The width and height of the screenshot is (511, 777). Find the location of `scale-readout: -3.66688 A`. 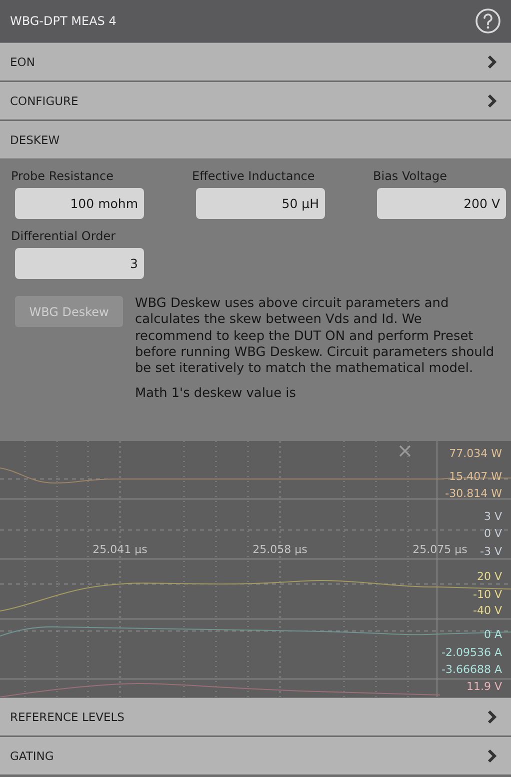

scale-readout: -3.66688 A is located at coordinates (472, 669).